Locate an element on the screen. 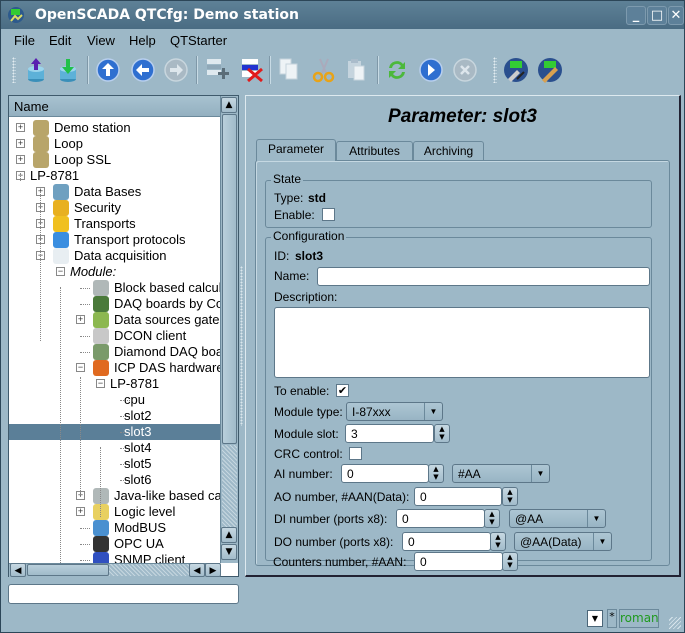  tree-node-label: slot6 is located at coordinates (138, 479).